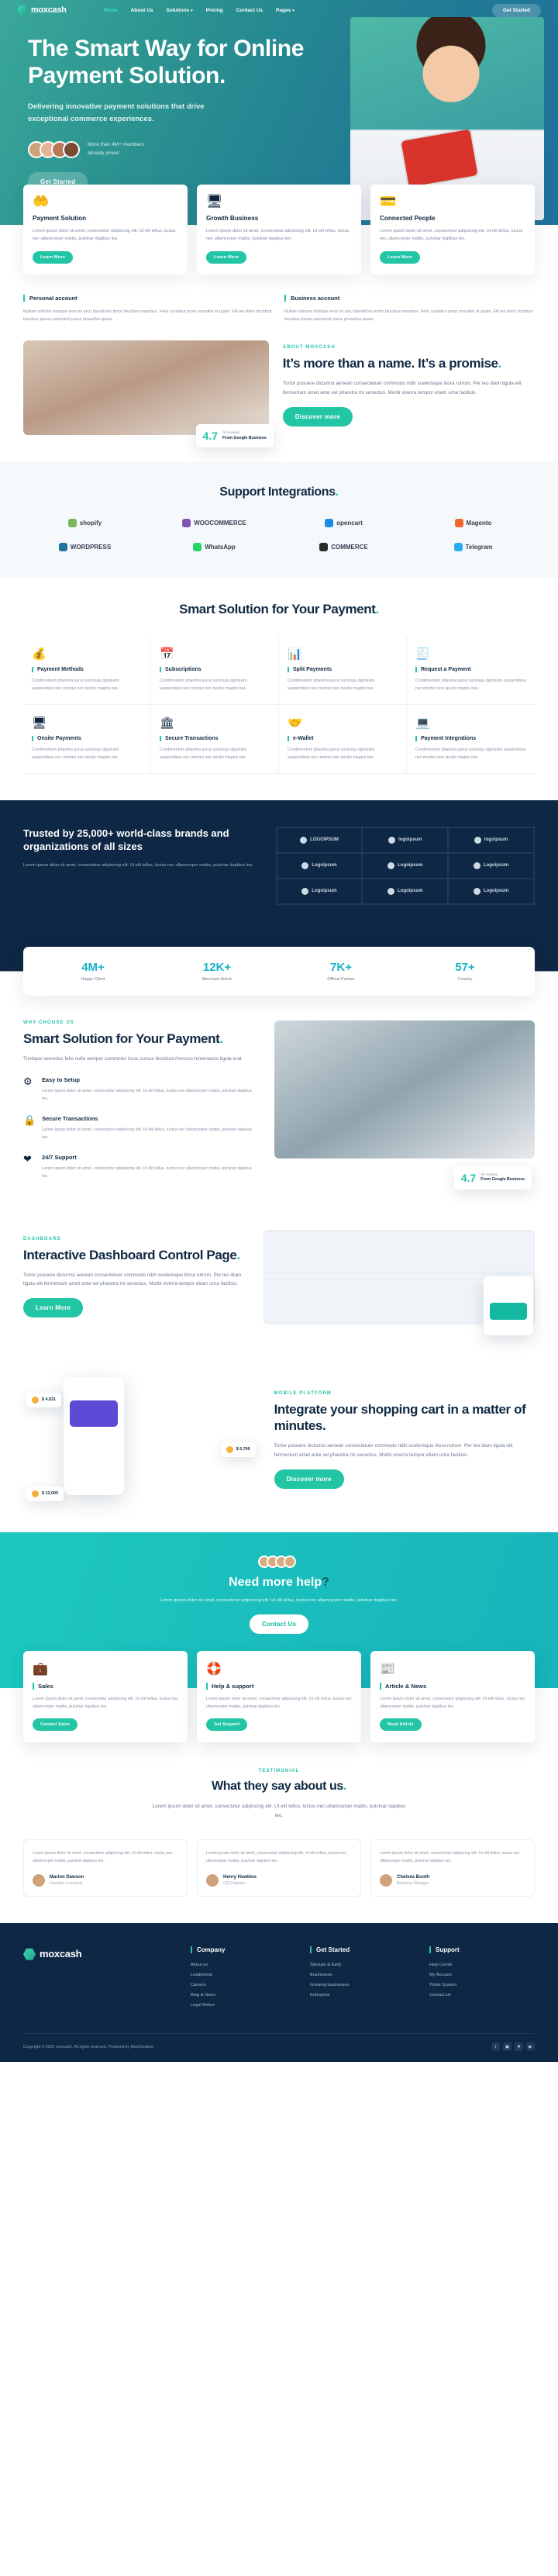 This screenshot has height=2576, width=558. I want to click on amount-chip-bottom: $ 12,000, so click(45, 1493).